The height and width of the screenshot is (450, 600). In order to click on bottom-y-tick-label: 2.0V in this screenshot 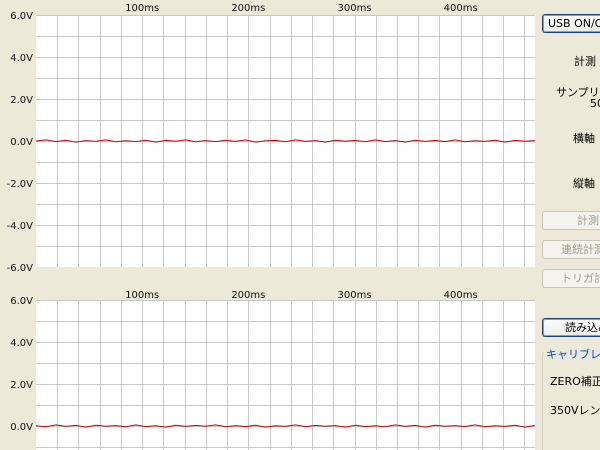, I will do `click(21, 385)`.